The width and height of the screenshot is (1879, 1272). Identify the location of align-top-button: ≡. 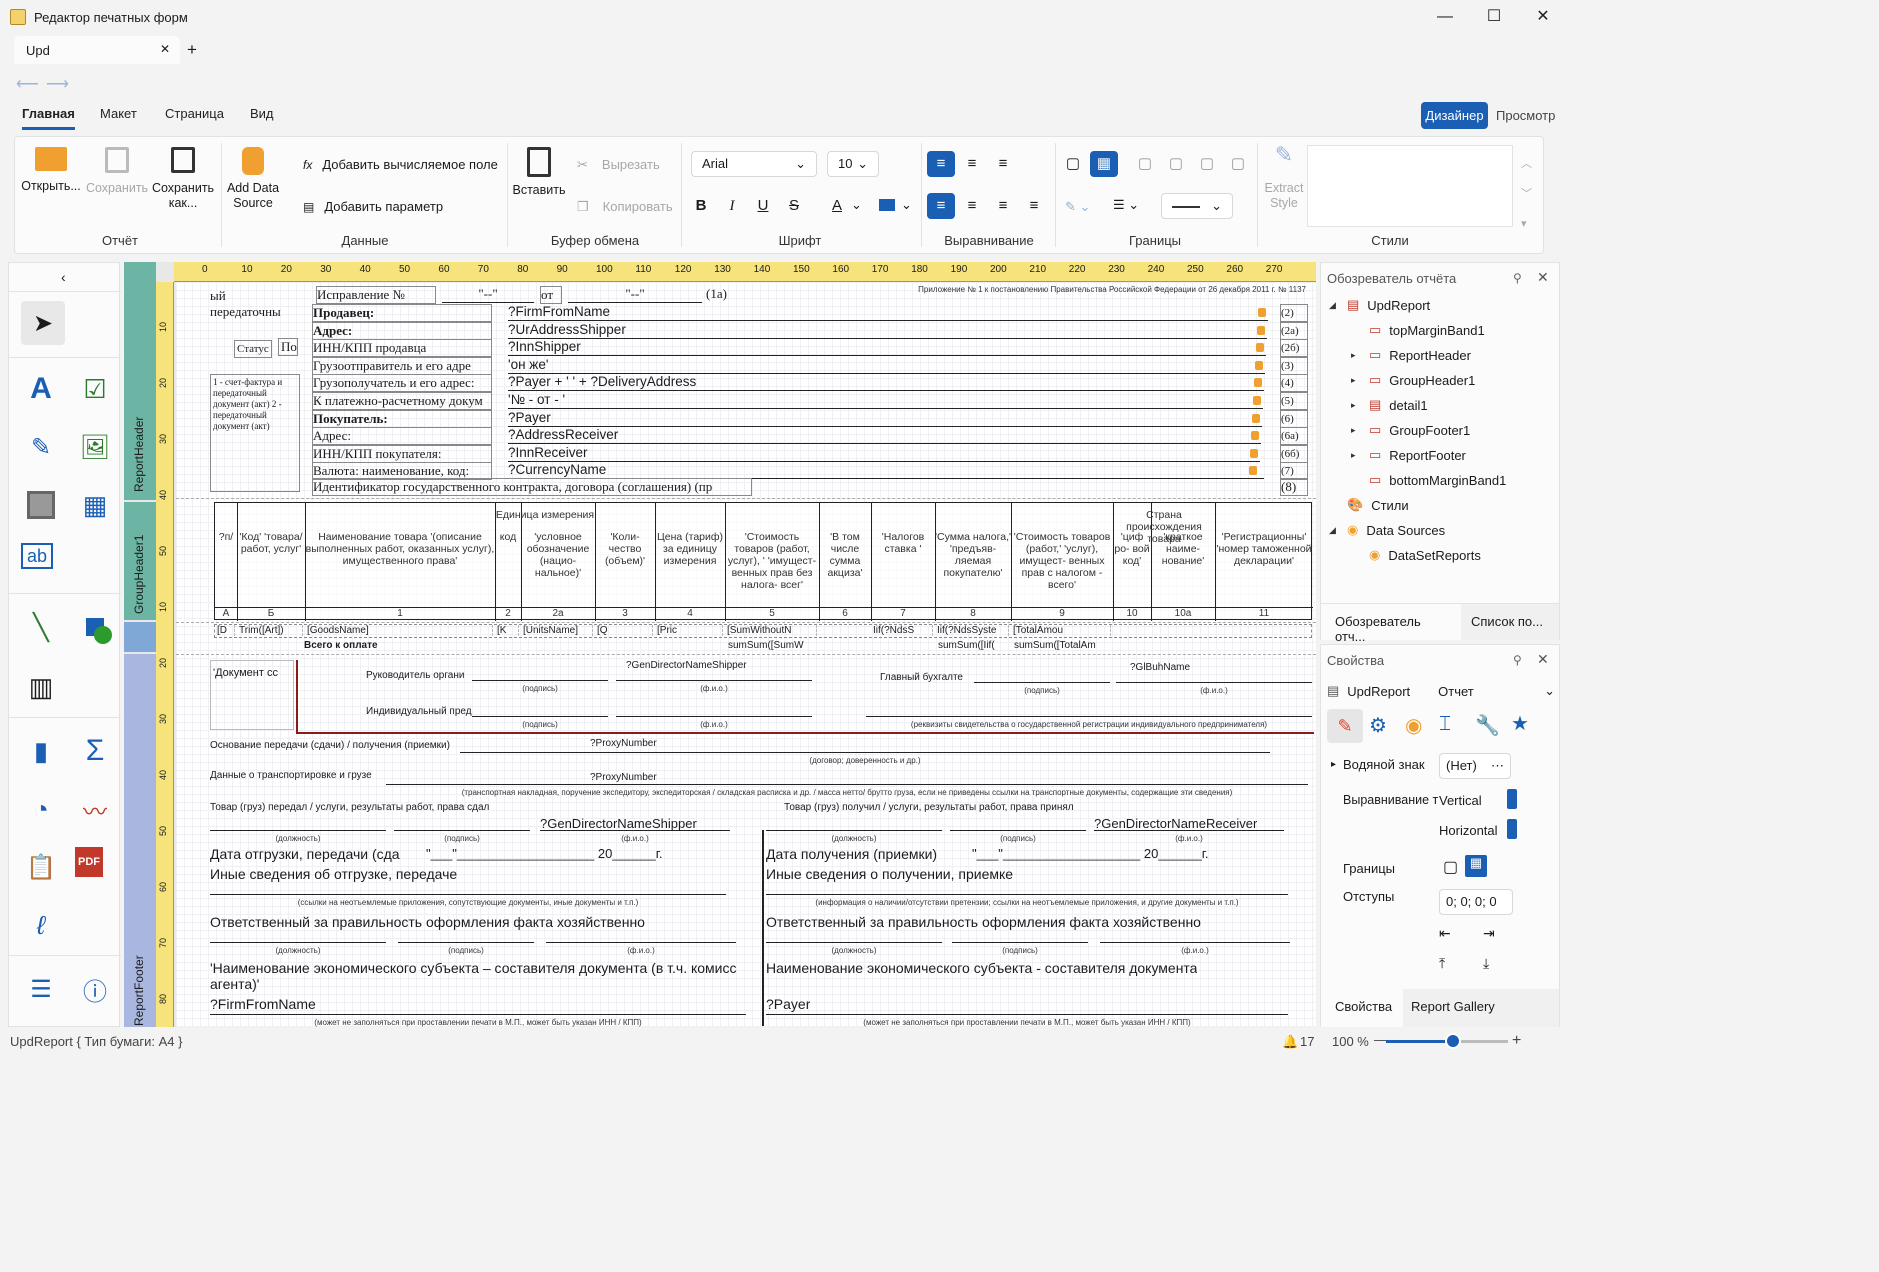
(941, 164).